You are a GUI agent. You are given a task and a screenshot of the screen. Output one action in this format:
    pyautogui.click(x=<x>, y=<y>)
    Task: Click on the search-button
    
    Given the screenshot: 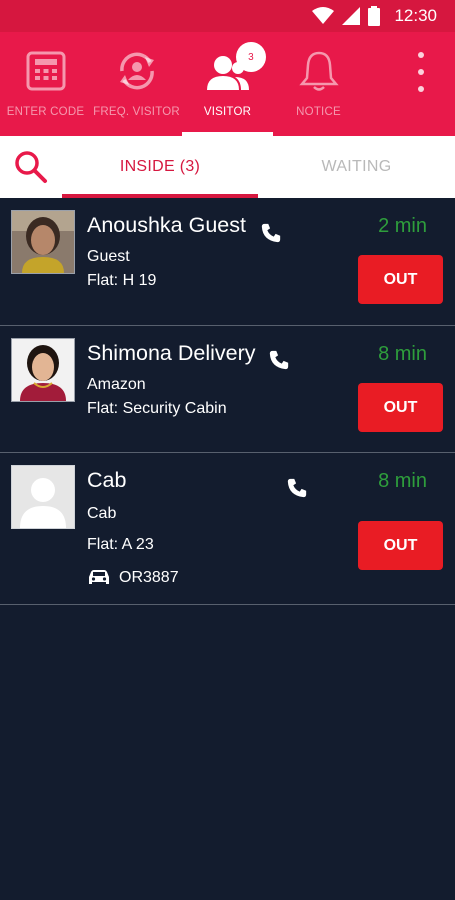 What is the action you would take?
    pyautogui.click(x=31, y=167)
    